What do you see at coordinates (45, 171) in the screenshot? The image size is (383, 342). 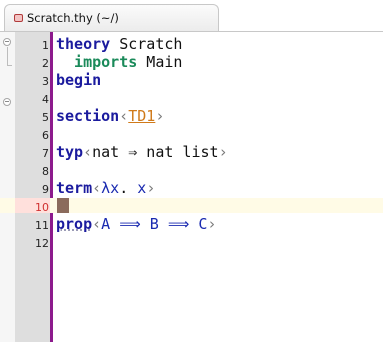 I see `line-number: 8` at bounding box center [45, 171].